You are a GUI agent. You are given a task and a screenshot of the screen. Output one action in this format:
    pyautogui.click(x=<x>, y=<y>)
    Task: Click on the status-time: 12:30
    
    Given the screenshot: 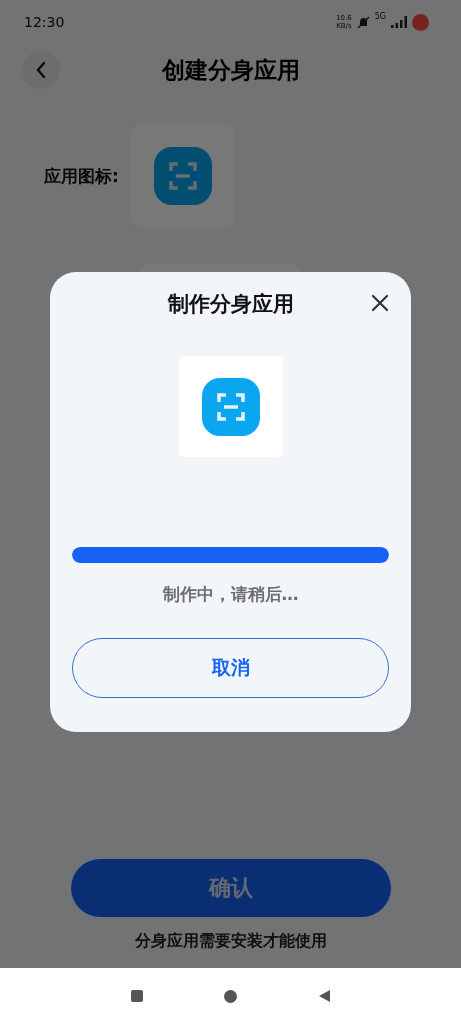 What is the action you would take?
    pyautogui.click(x=44, y=22)
    